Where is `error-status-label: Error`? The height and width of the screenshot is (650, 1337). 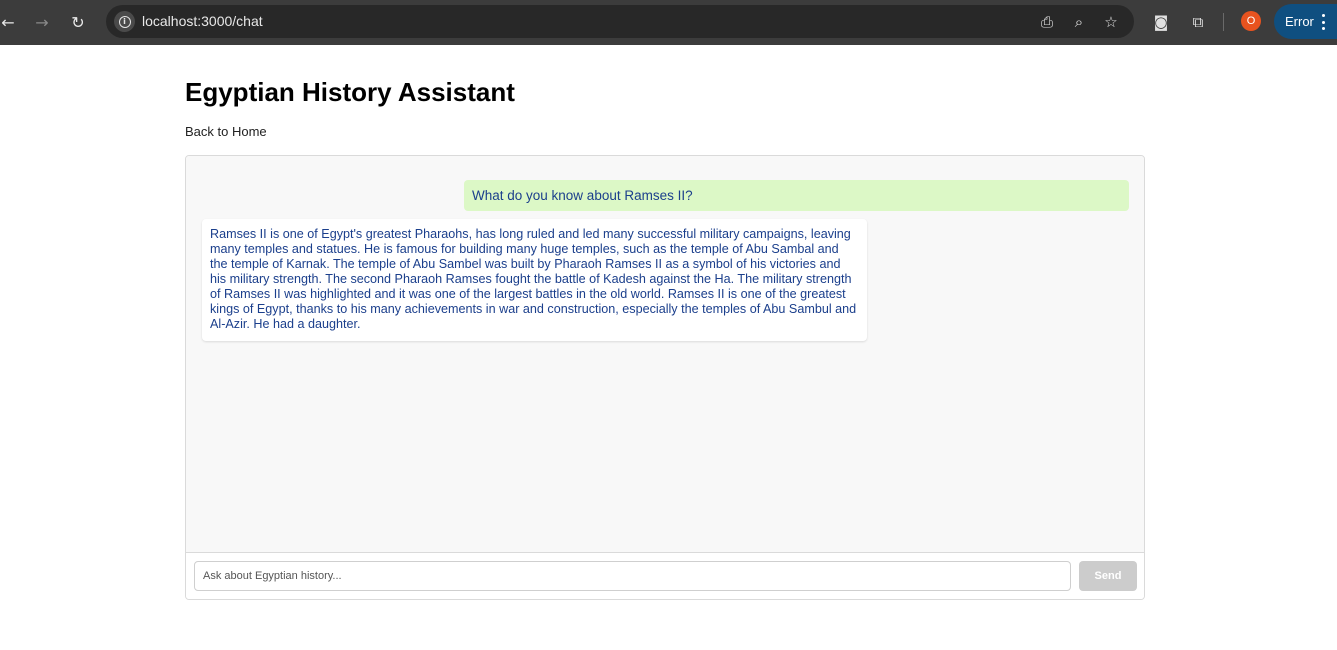 error-status-label: Error is located at coordinates (1299, 21).